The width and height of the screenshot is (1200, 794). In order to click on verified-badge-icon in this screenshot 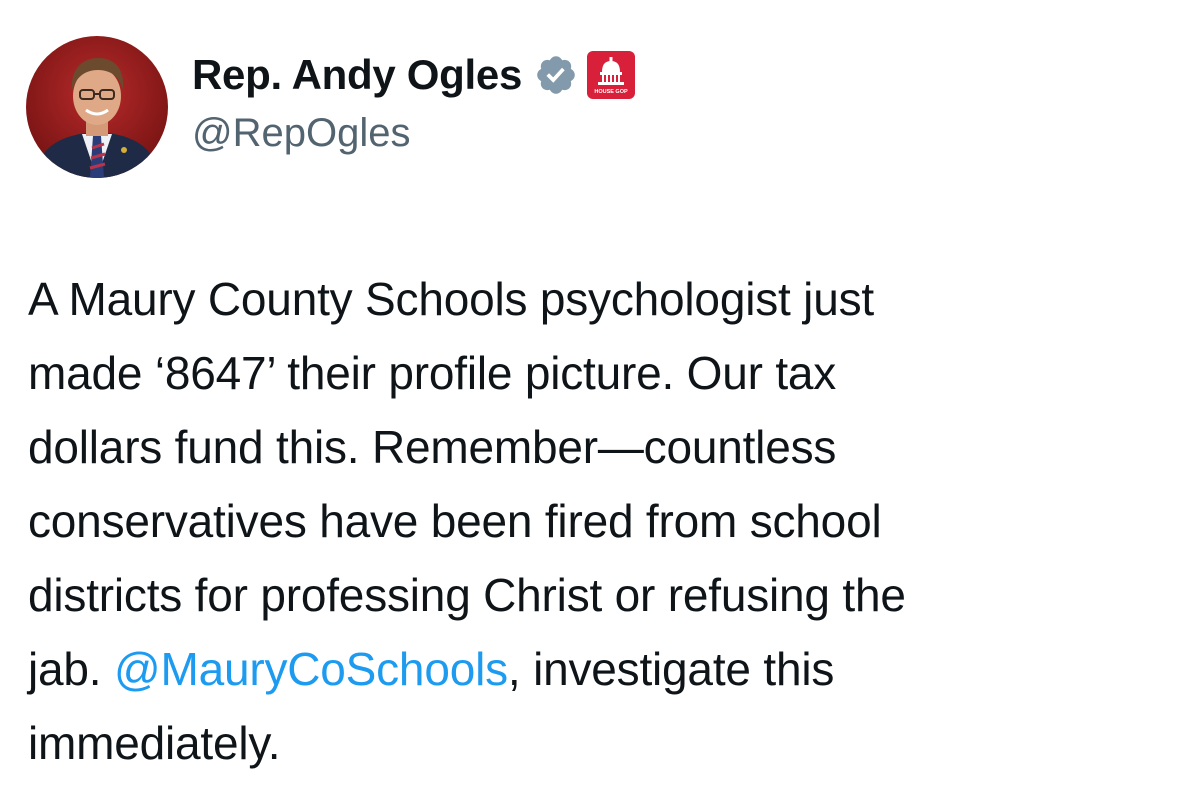, I will do `click(556, 75)`.